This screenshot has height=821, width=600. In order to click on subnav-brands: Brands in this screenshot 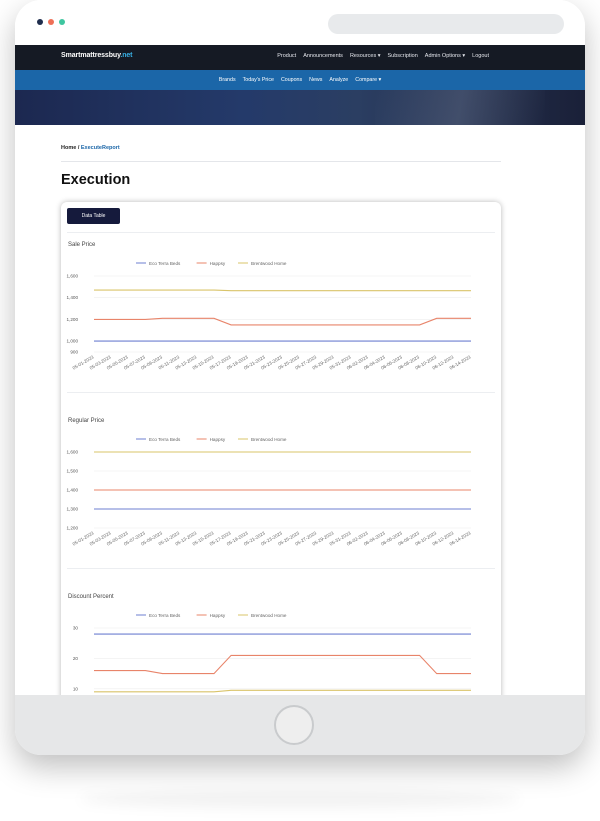, I will do `click(227, 80)`.